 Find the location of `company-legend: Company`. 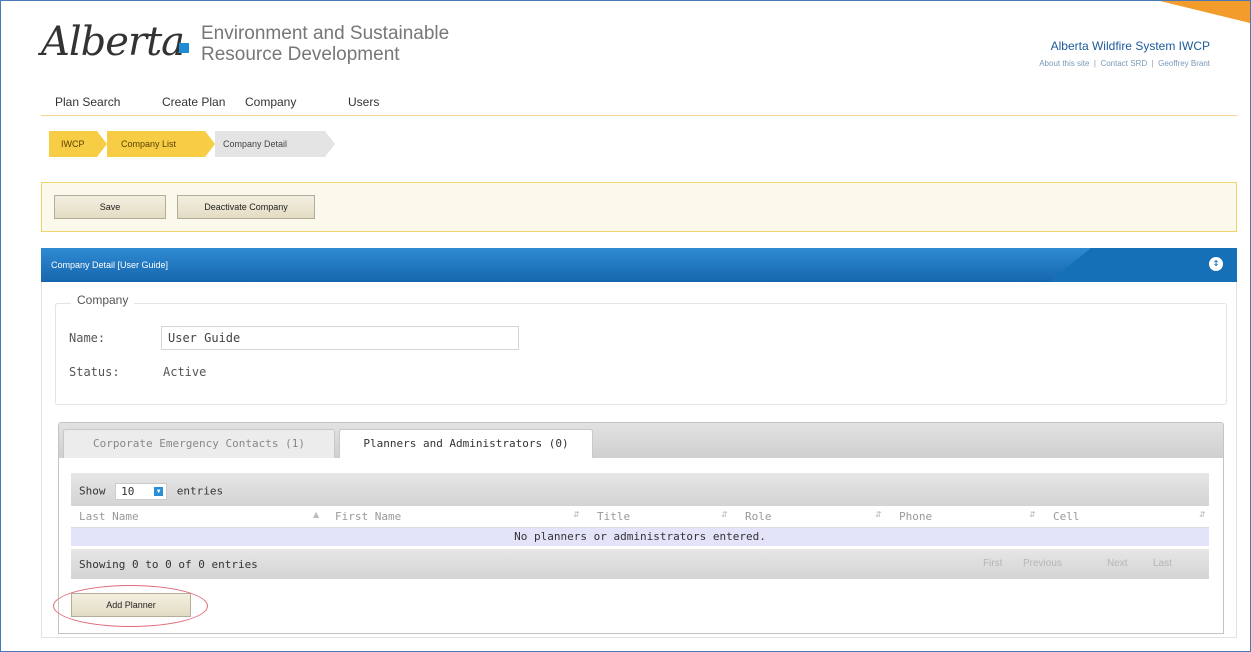

company-legend: Company is located at coordinates (103, 300).